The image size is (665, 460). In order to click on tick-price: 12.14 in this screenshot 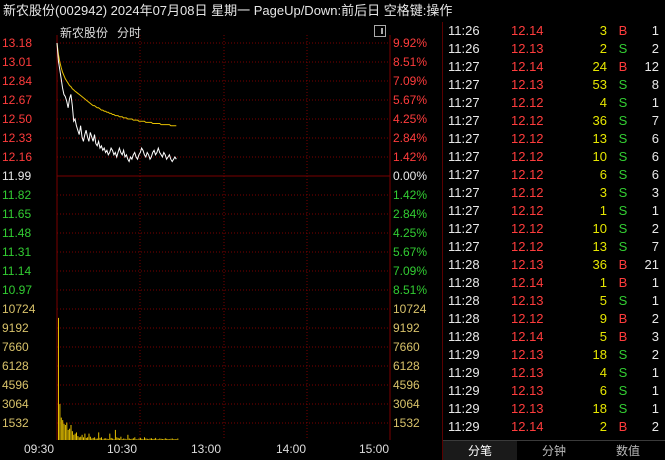, I will do `click(527, 426)`.